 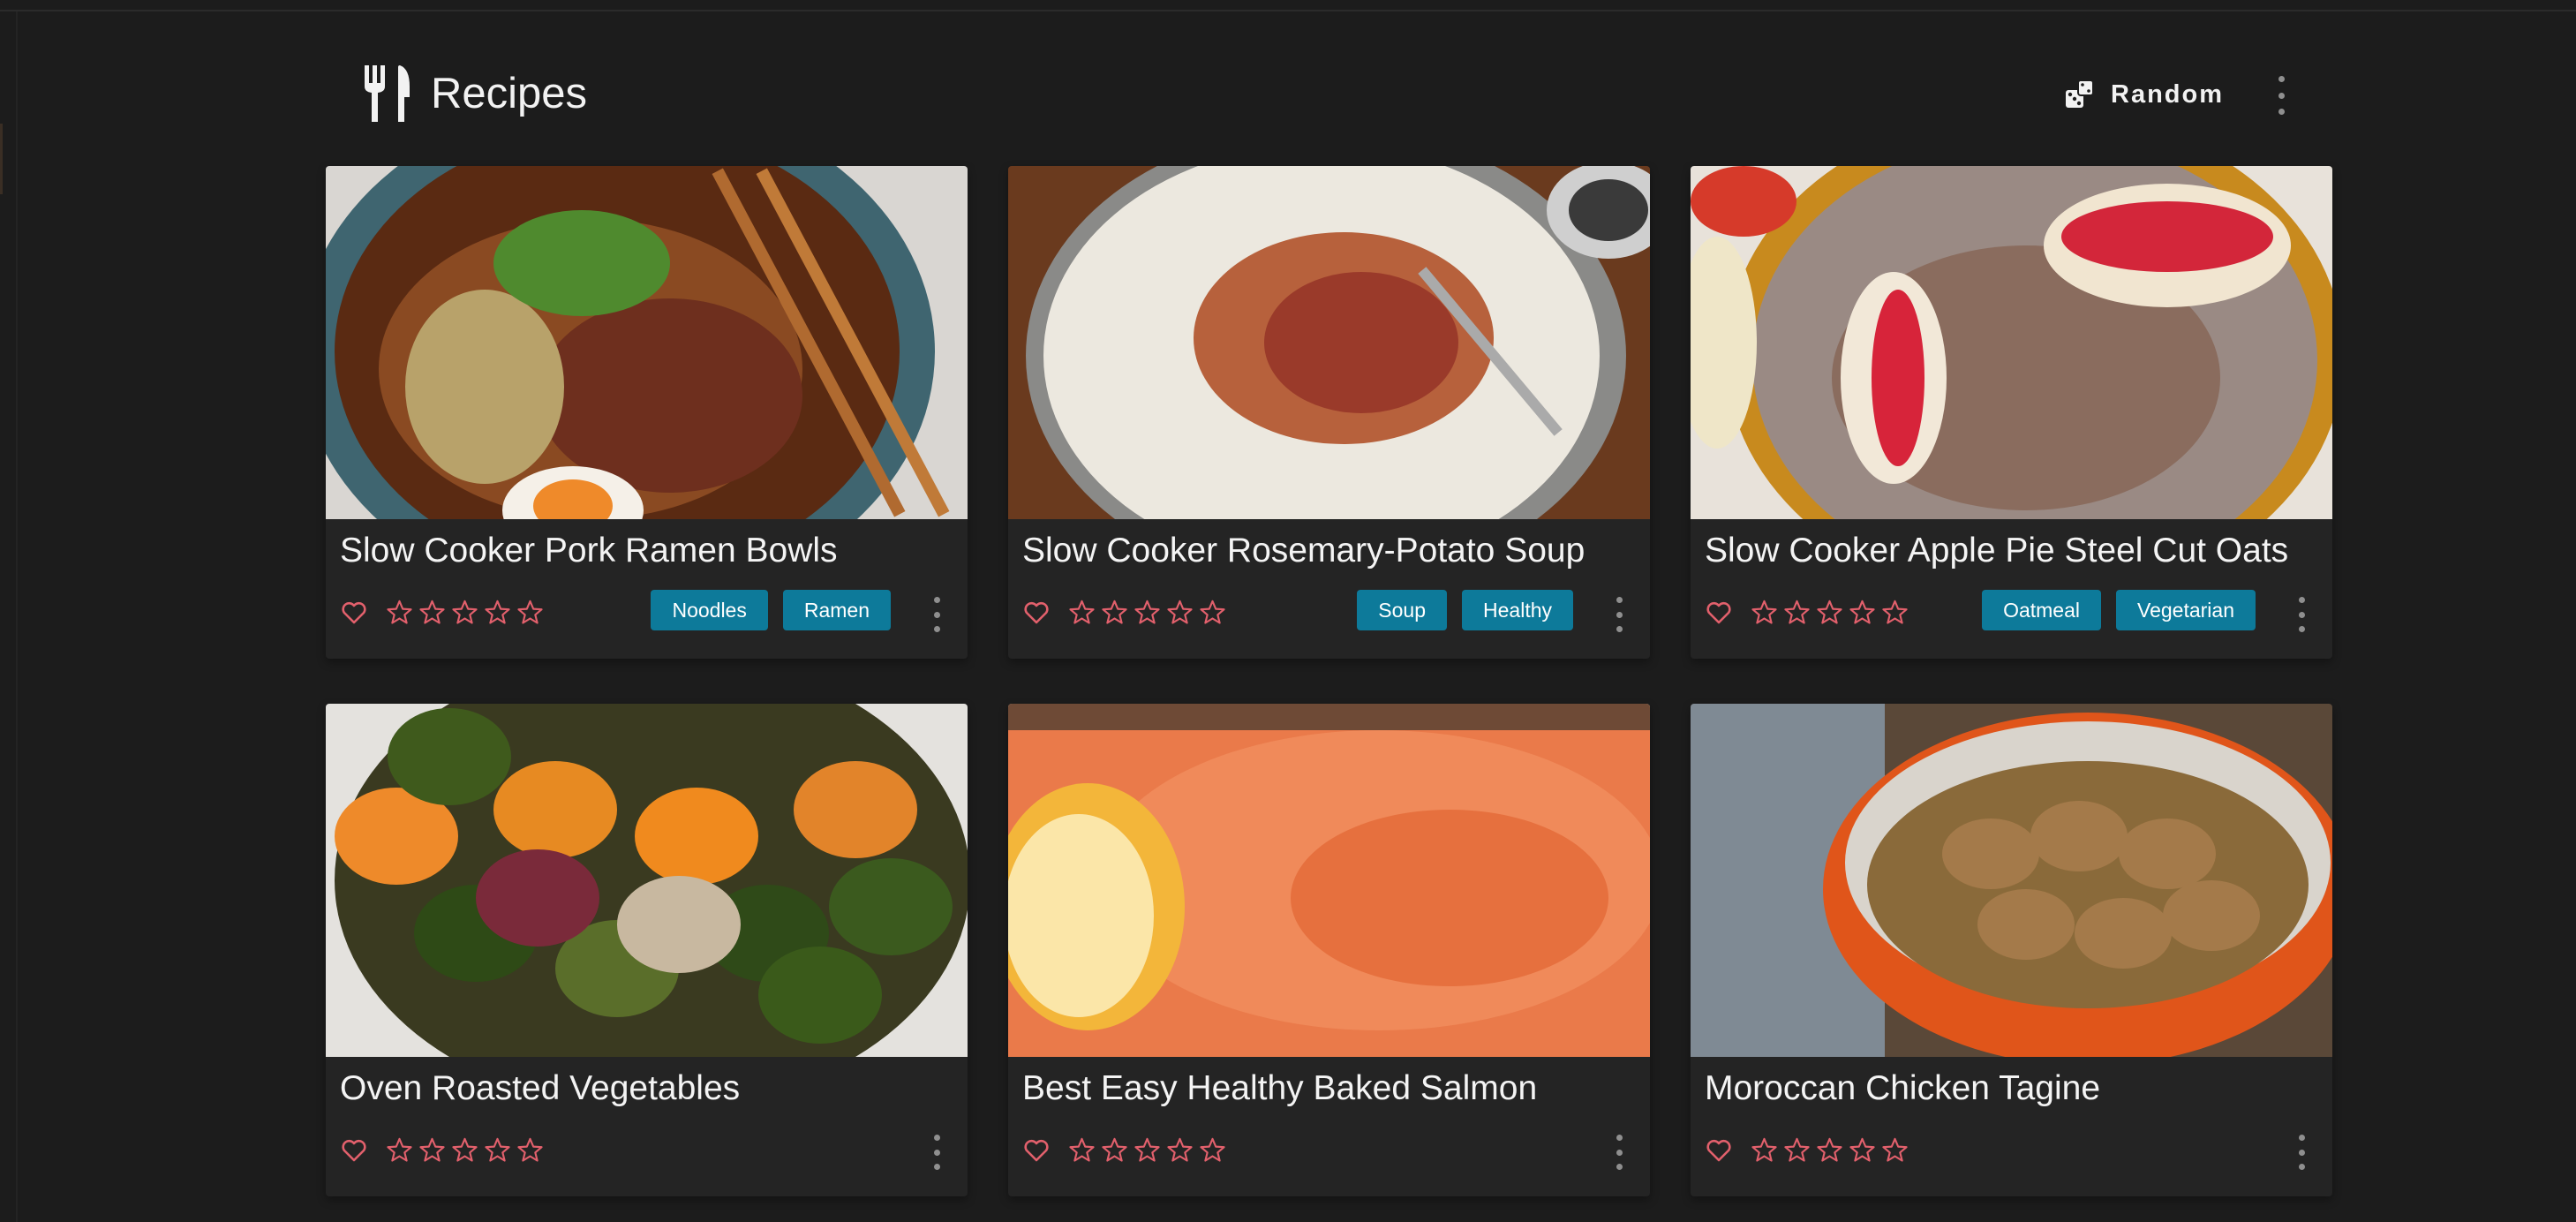 I want to click on tag-chip: Noodles, so click(x=710, y=610).